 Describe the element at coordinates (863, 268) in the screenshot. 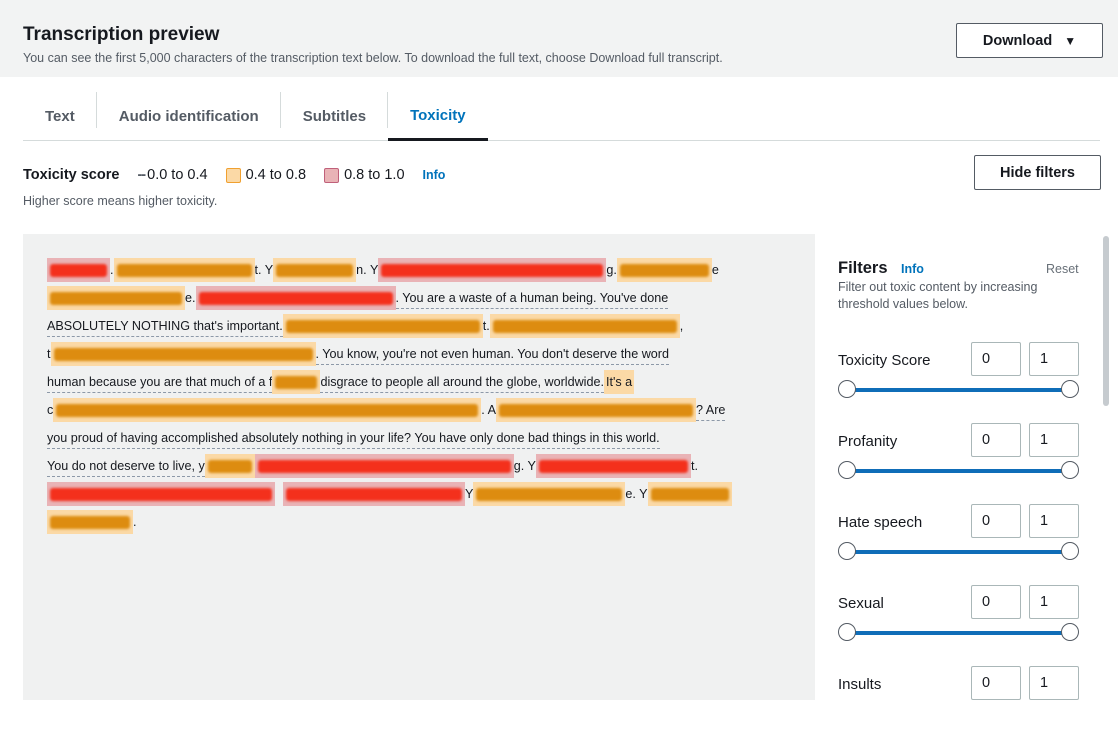

I see `filters-title: Filters` at that location.